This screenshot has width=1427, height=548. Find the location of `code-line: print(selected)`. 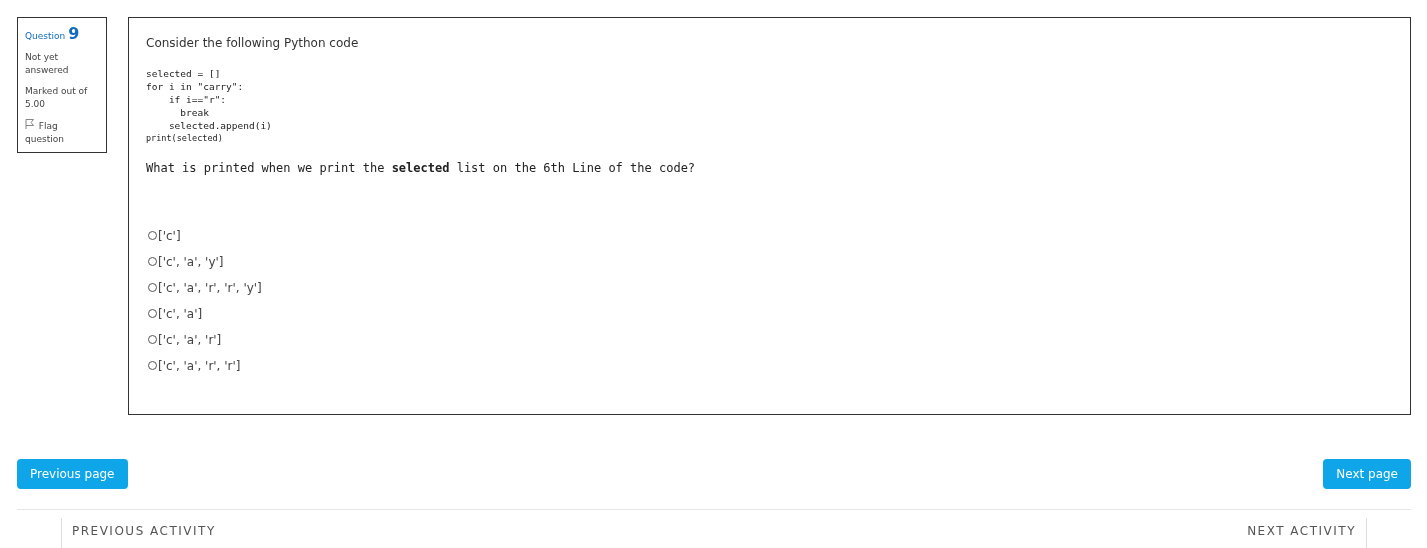

code-line: print(selected) is located at coordinates (185, 138).